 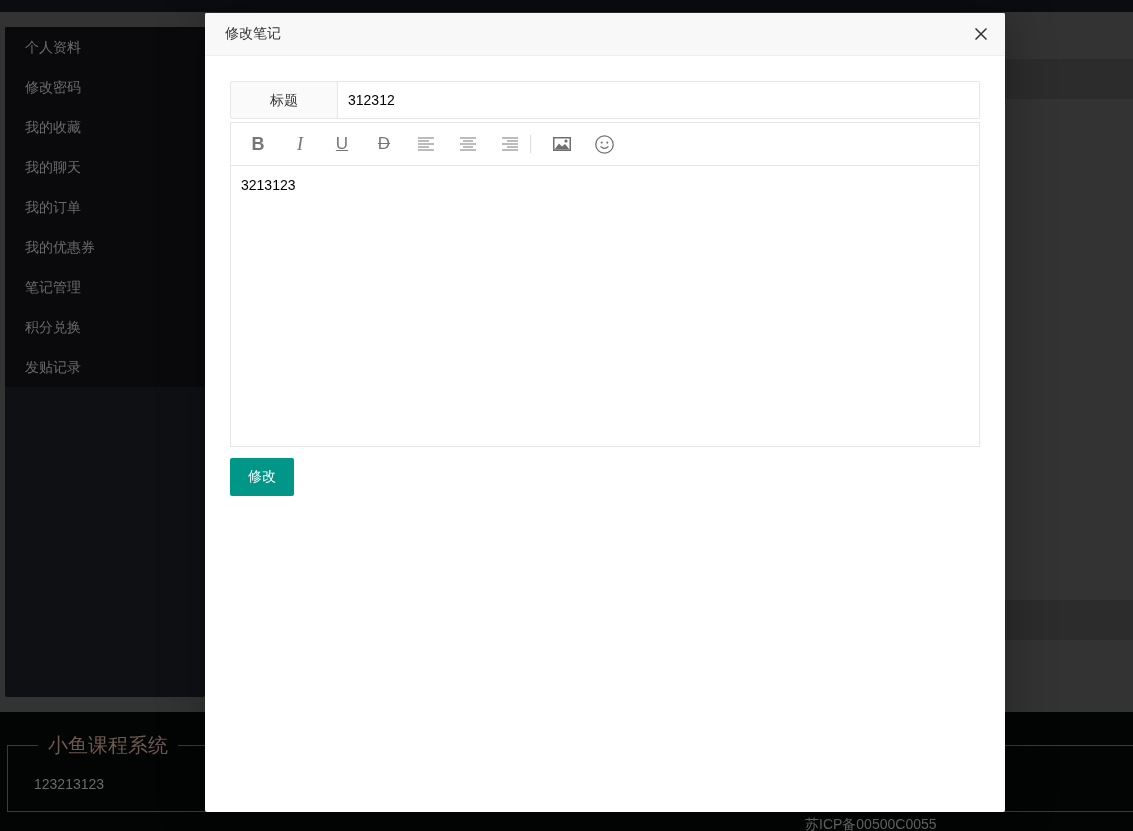 What do you see at coordinates (342, 144) in the screenshot?
I see `underline-button: U` at bounding box center [342, 144].